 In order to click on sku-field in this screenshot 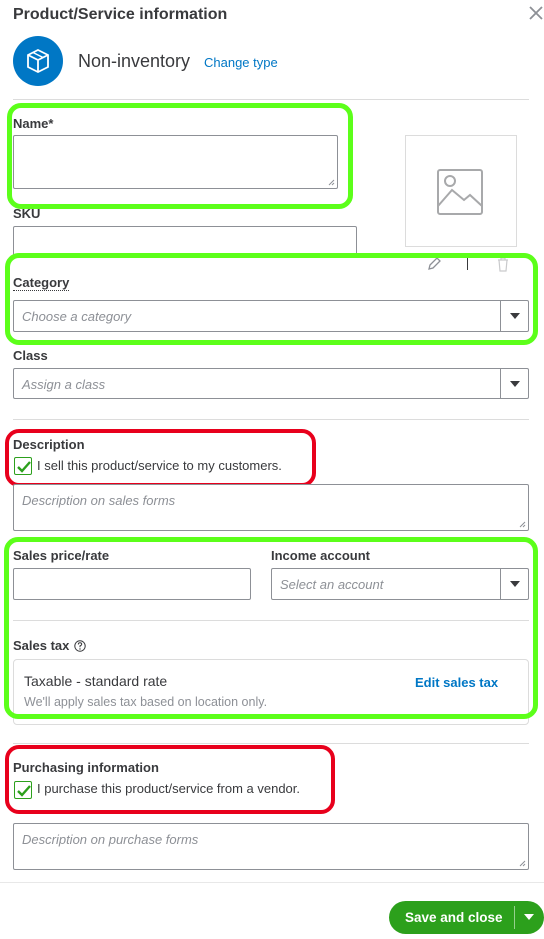, I will do `click(185, 241)`.